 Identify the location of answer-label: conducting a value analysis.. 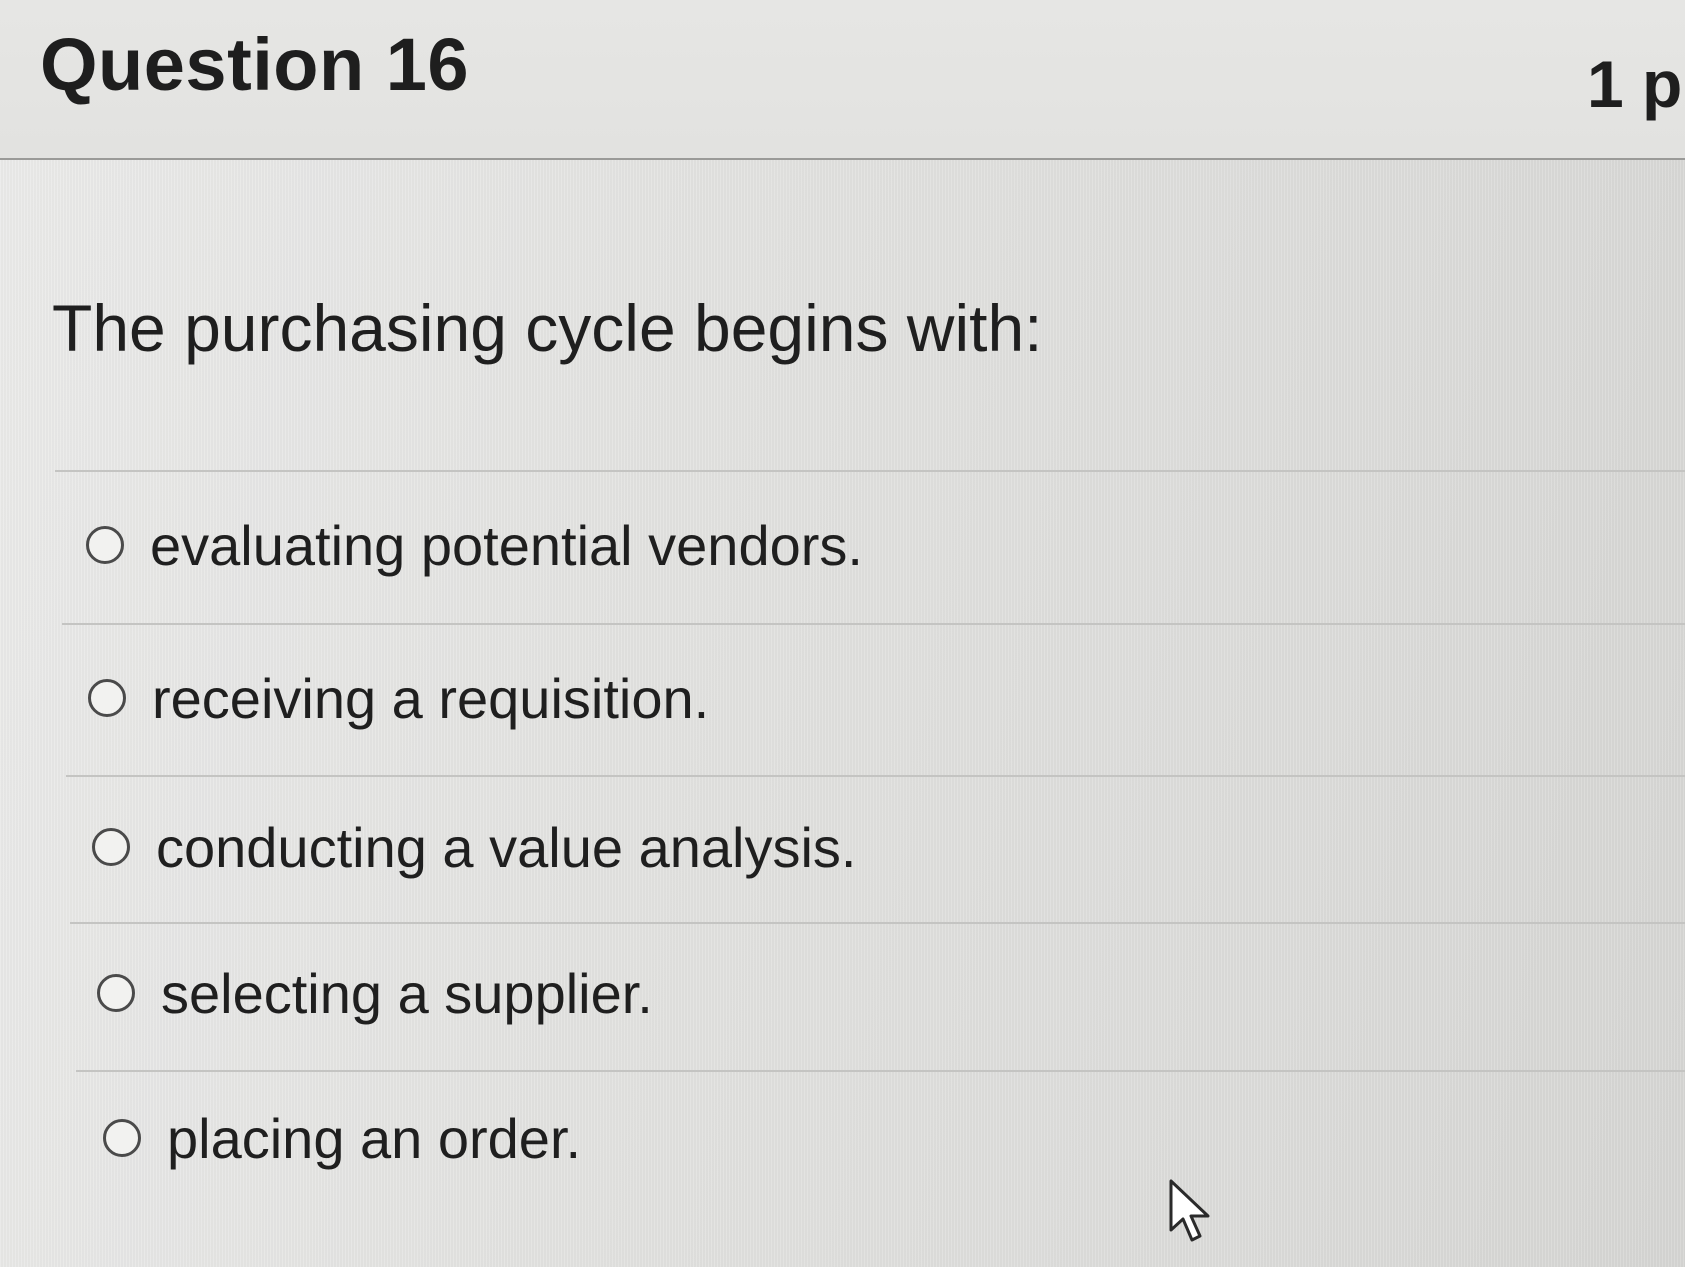
(506, 847).